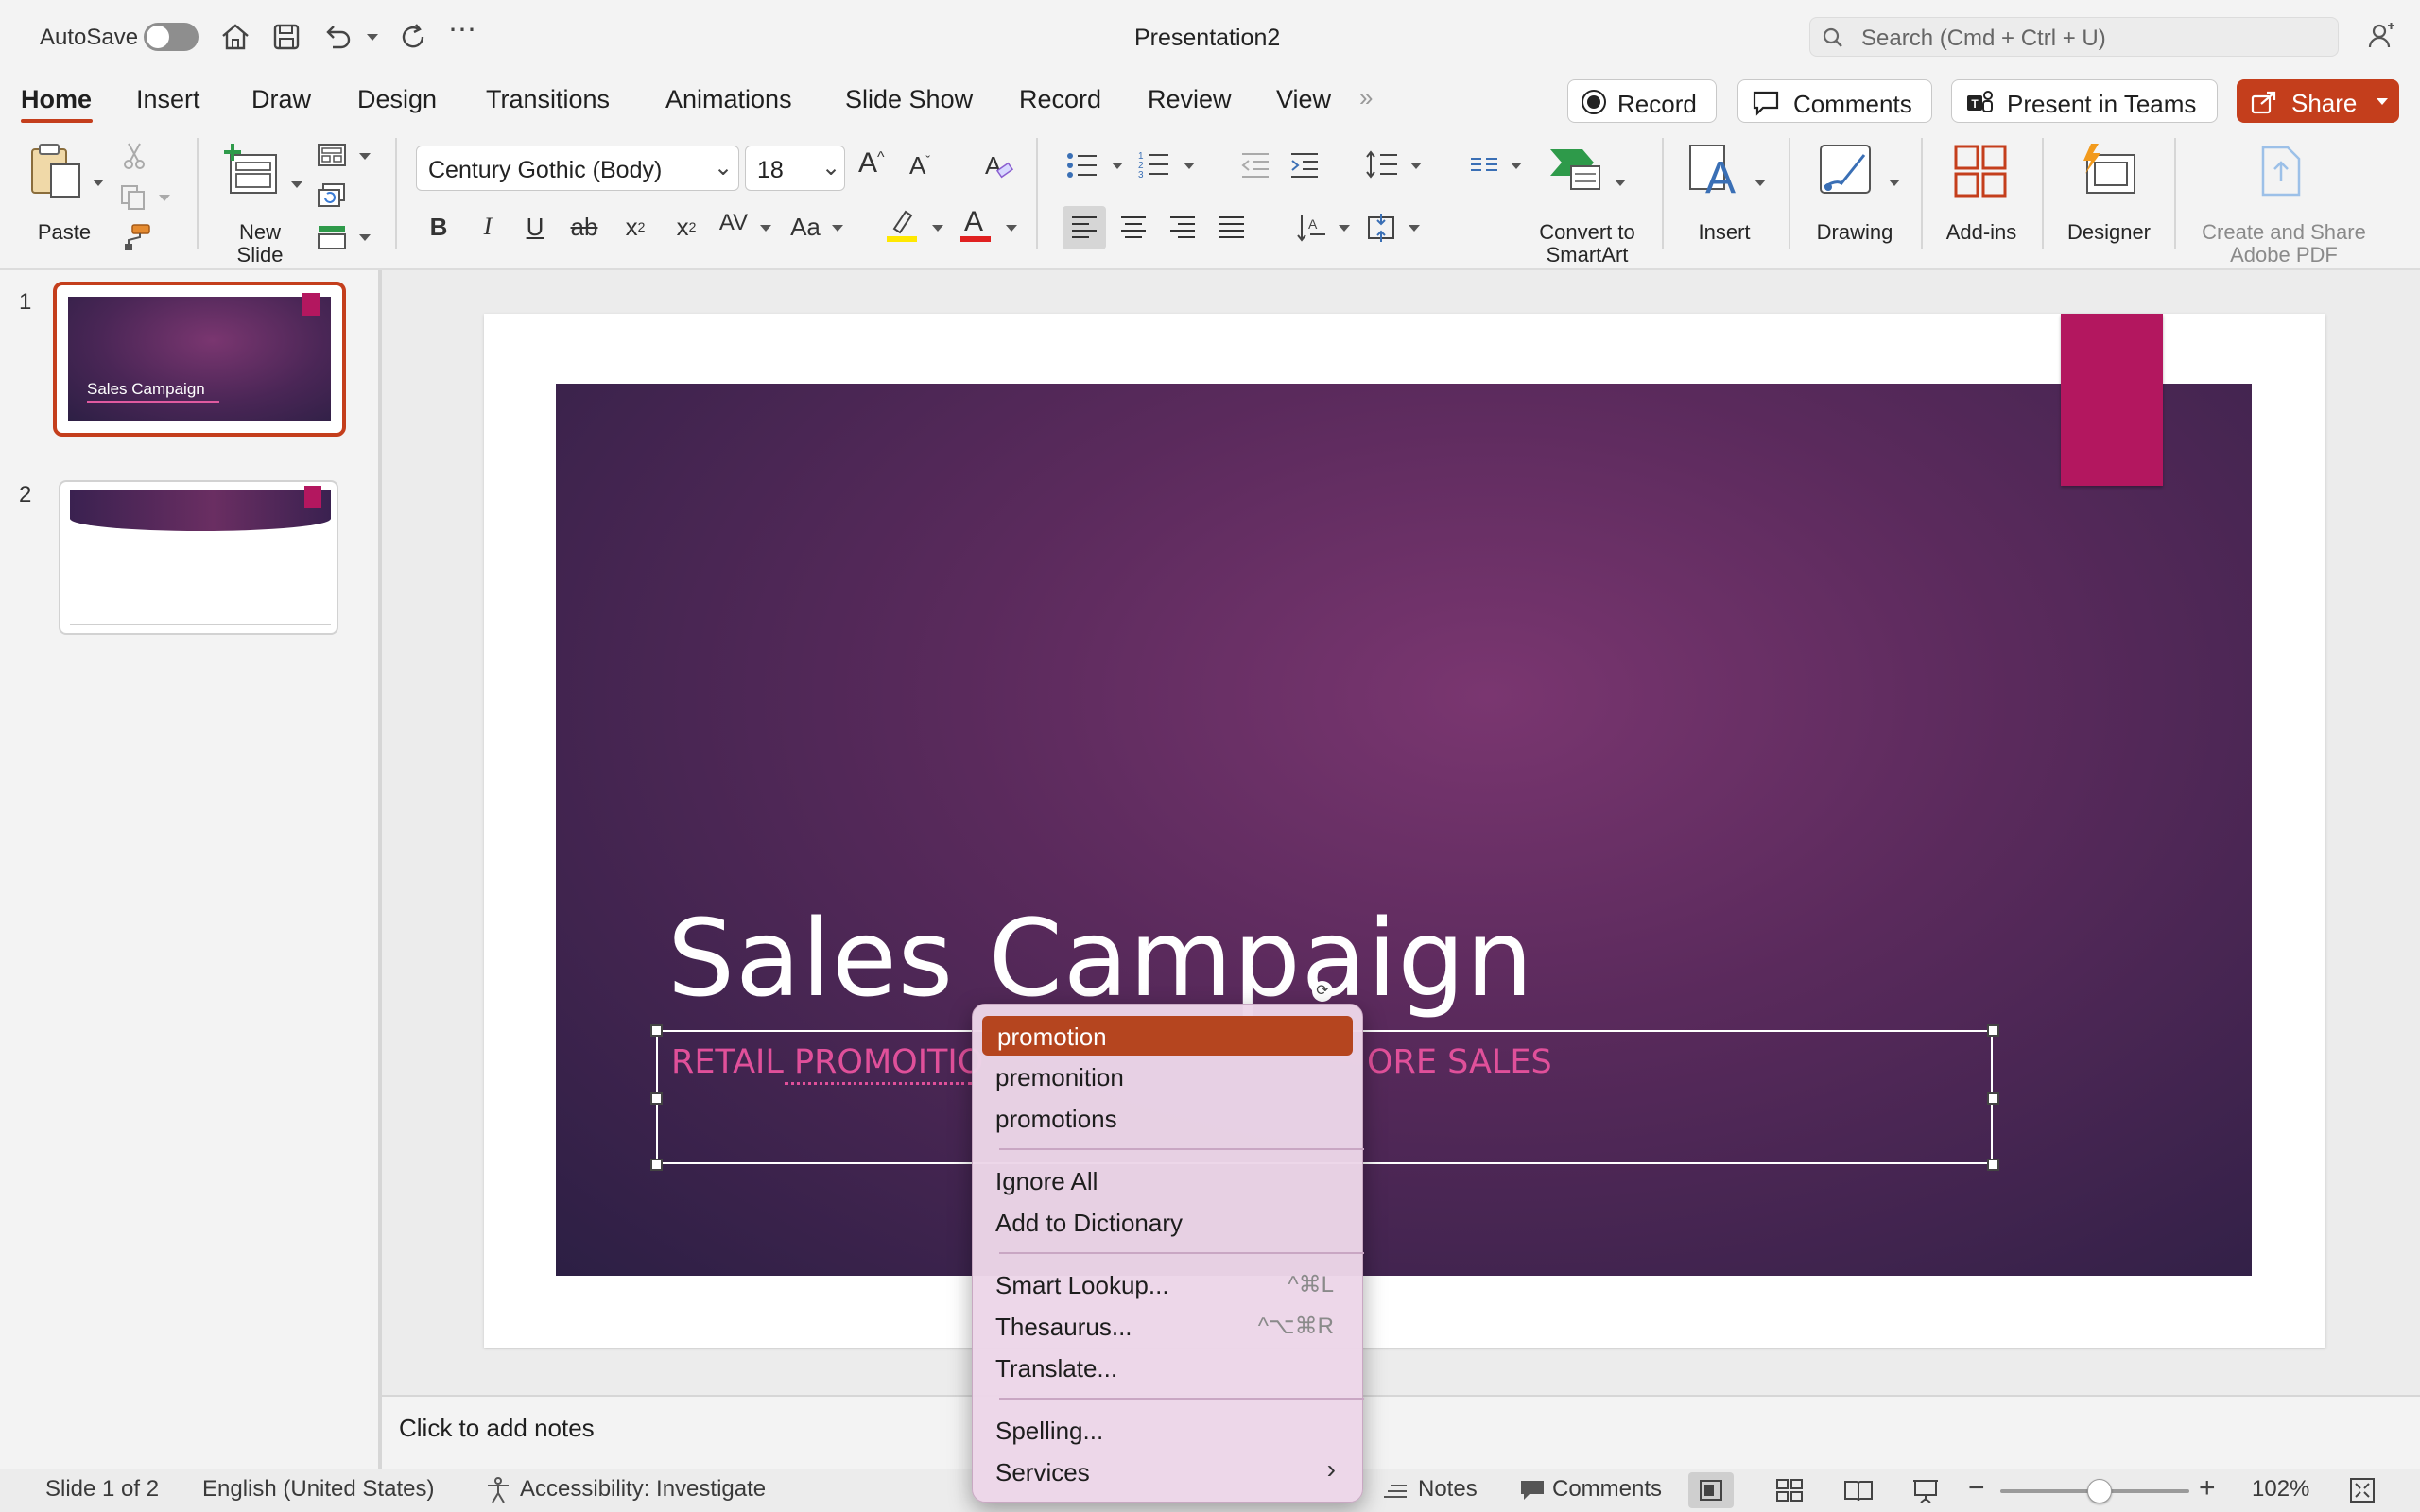 This screenshot has height=1512, width=2420. I want to click on fit-to-window-icon, so click(2362, 1490).